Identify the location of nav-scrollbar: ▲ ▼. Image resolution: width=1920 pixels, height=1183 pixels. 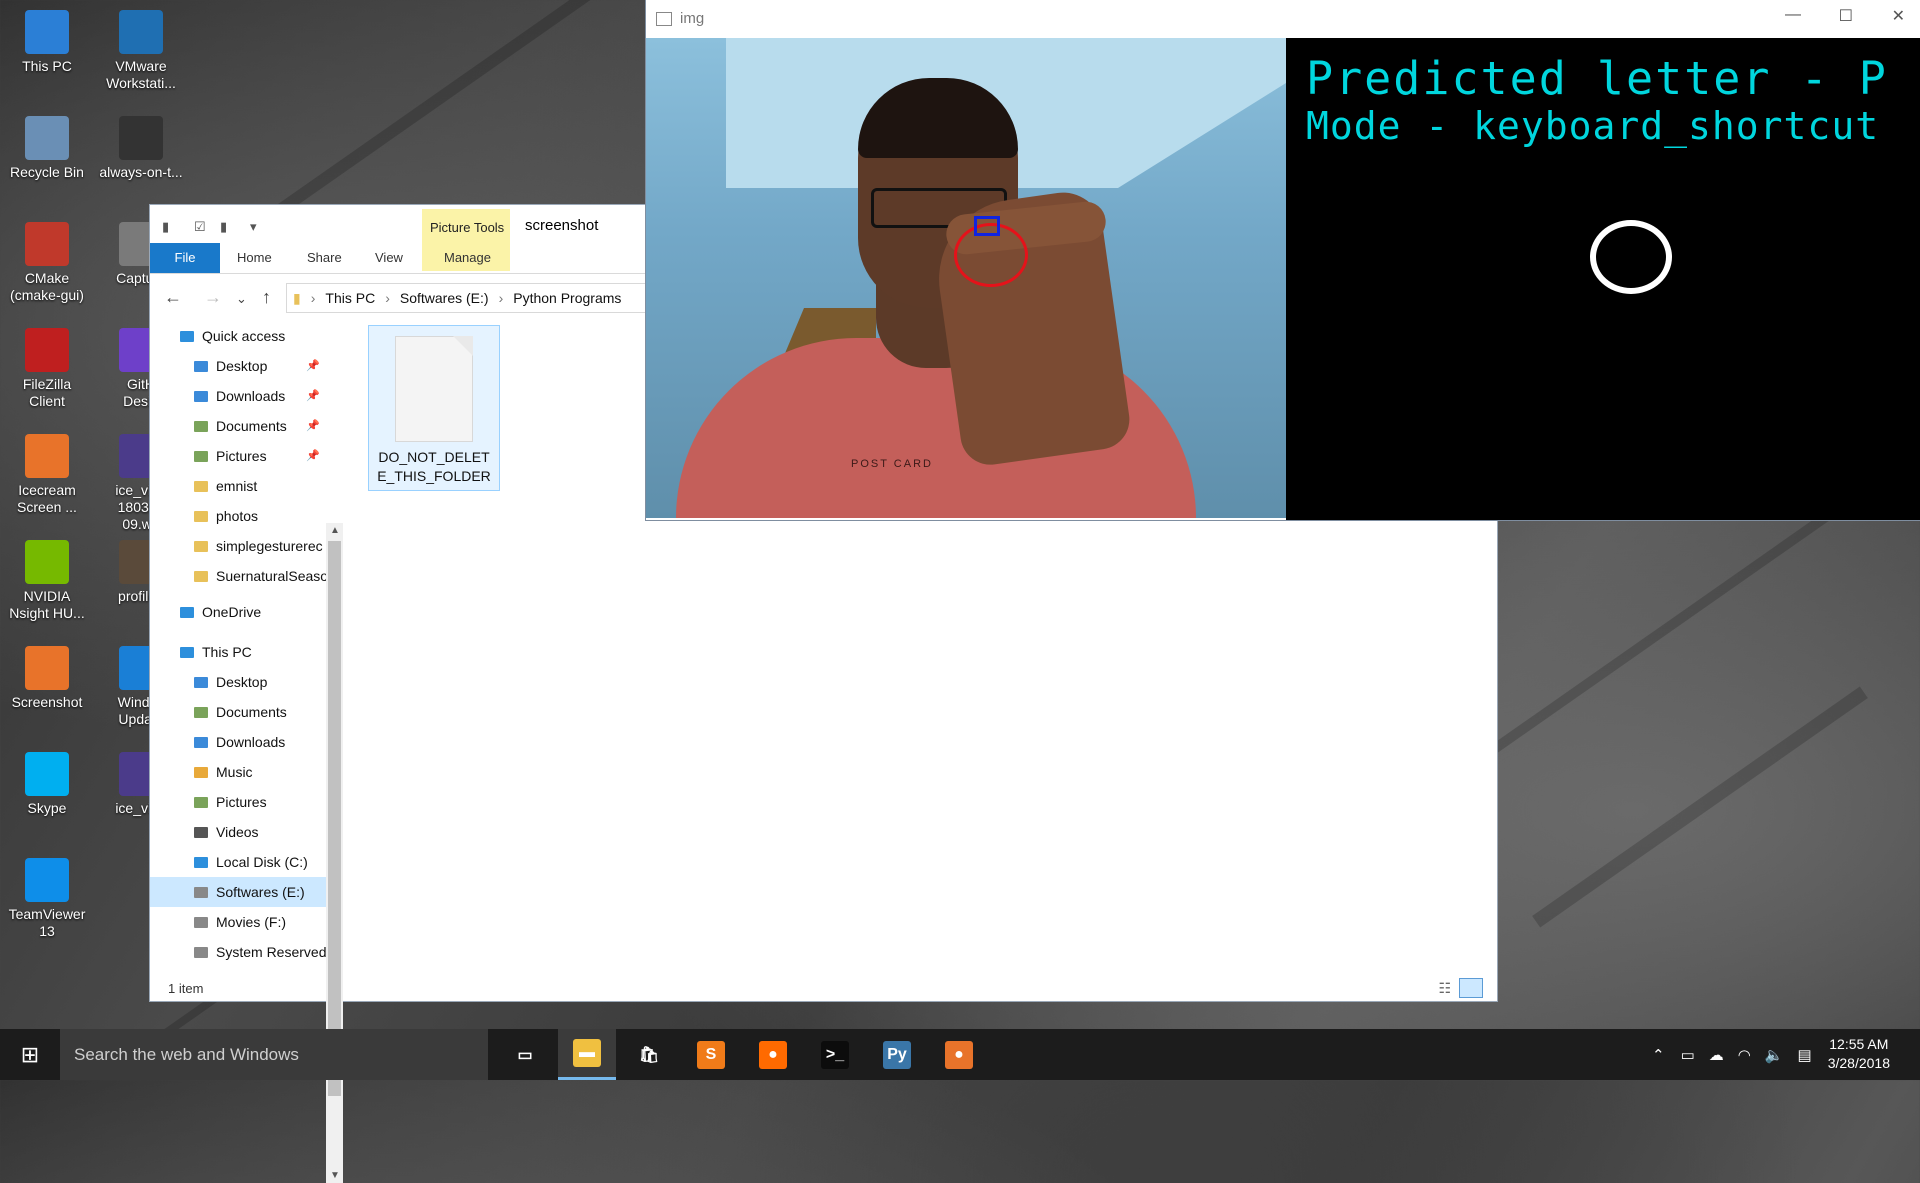
(334, 853).